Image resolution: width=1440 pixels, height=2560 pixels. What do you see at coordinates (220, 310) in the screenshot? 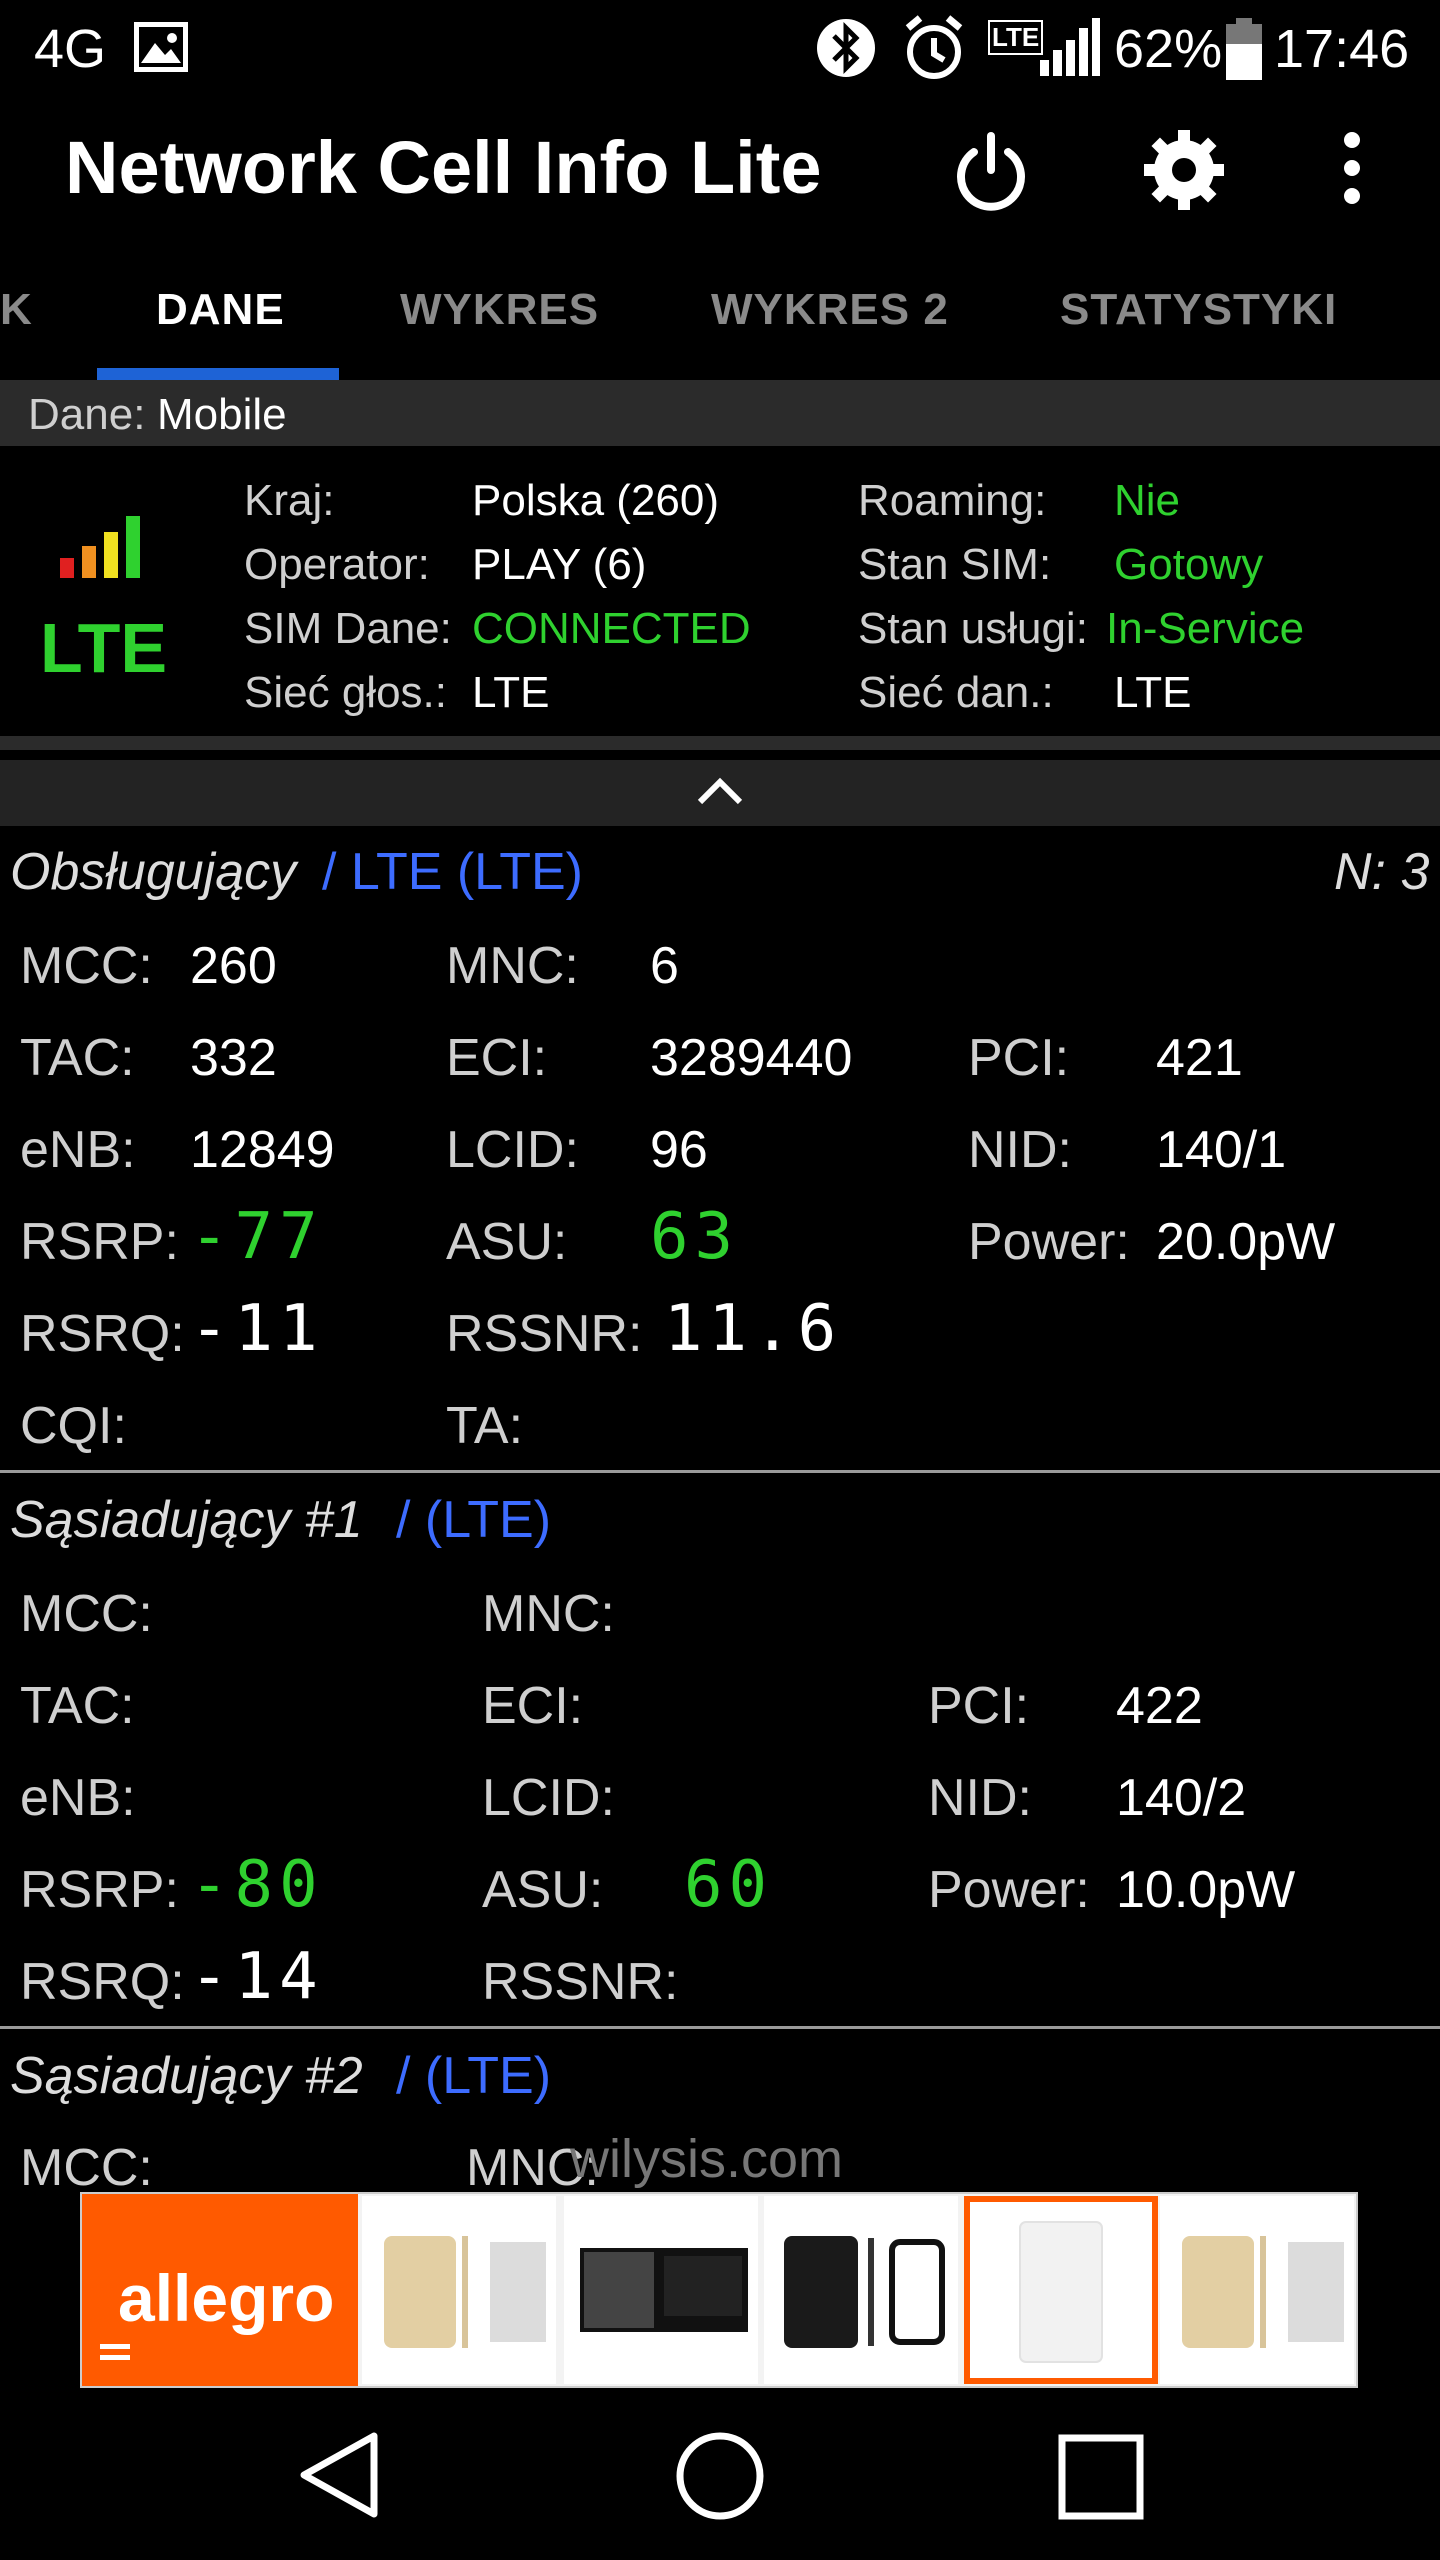
I see `tab-dane: DANE` at bounding box center [220, 310].